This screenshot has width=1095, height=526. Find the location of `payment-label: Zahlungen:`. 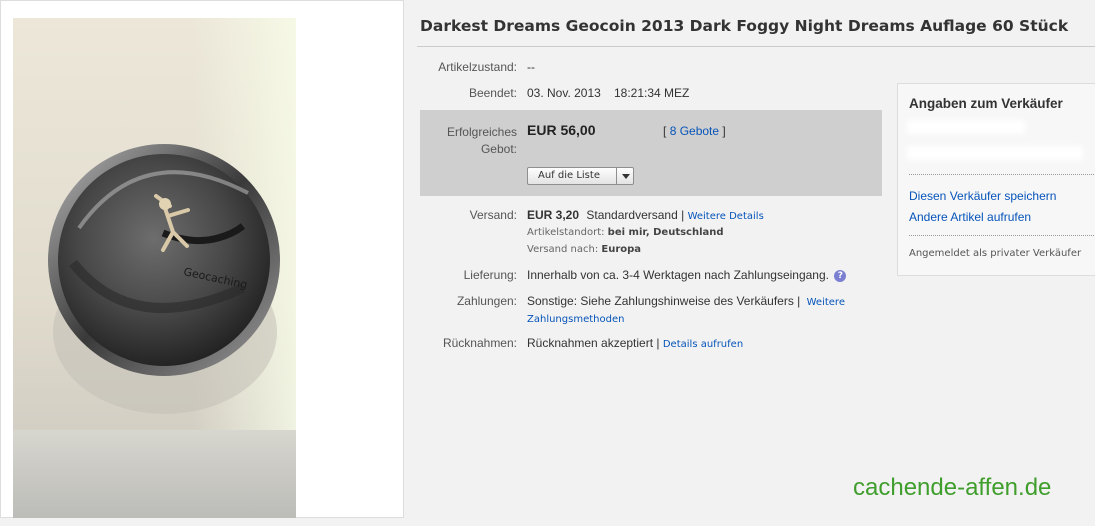

payment-label: Zahlungen: is located at coordinates (486, 301).